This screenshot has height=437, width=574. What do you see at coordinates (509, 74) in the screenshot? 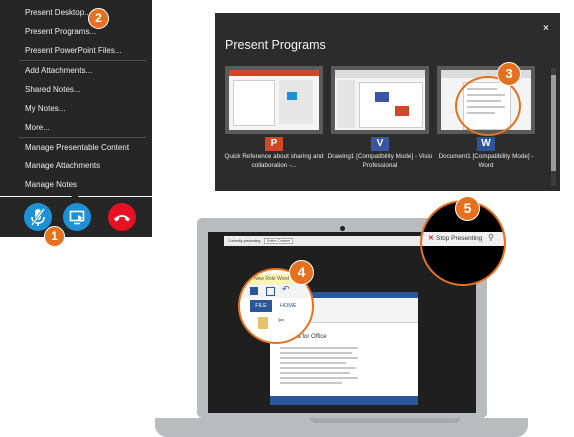
I see `step-badge-3: 3` at bounding box center [509, 74].